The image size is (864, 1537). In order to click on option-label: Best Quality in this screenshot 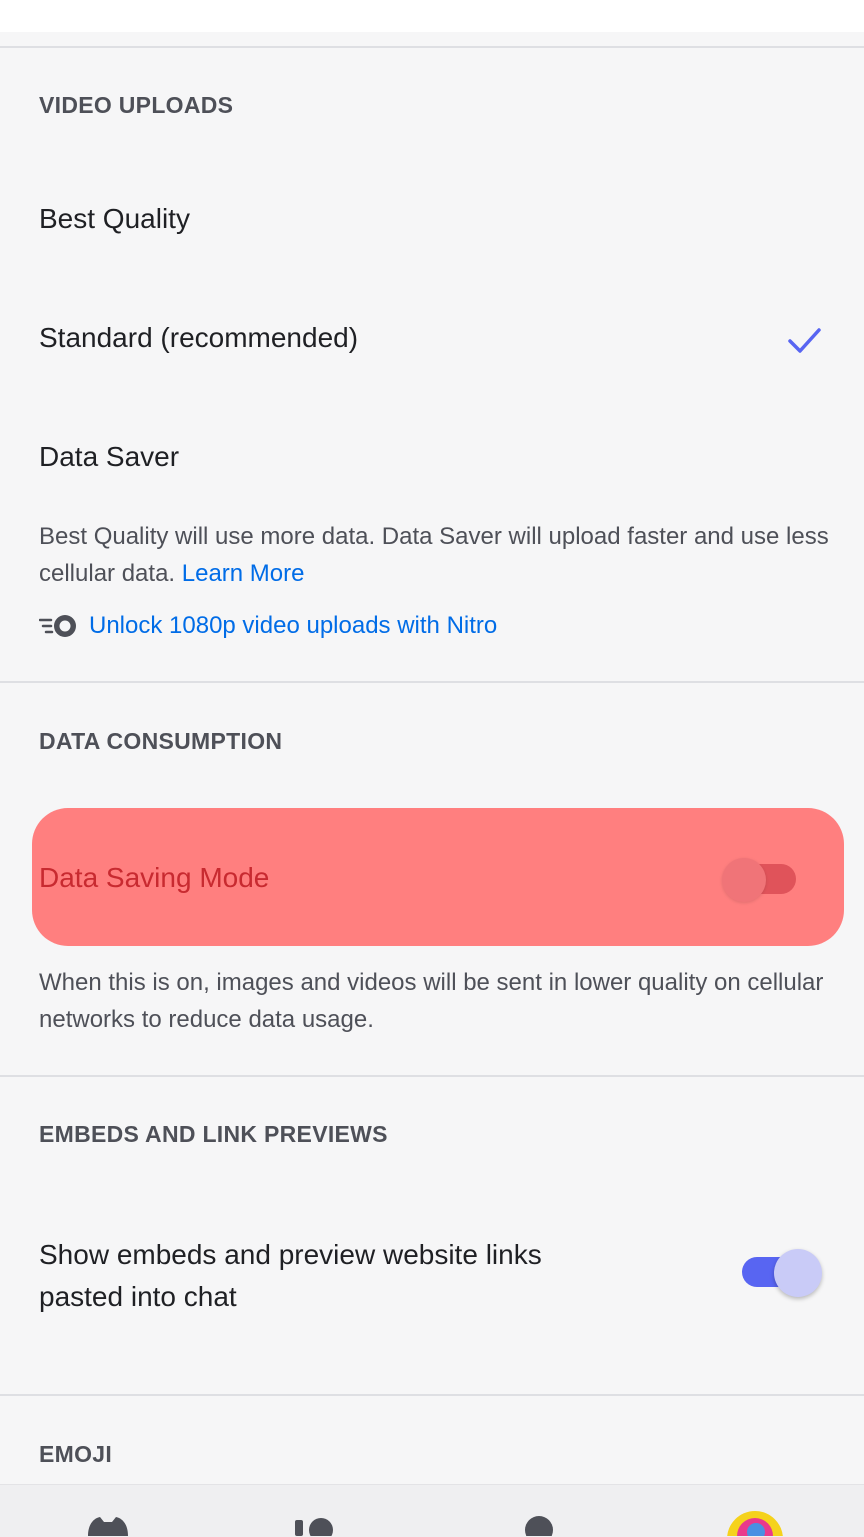, I will do `click(114, 218)`.